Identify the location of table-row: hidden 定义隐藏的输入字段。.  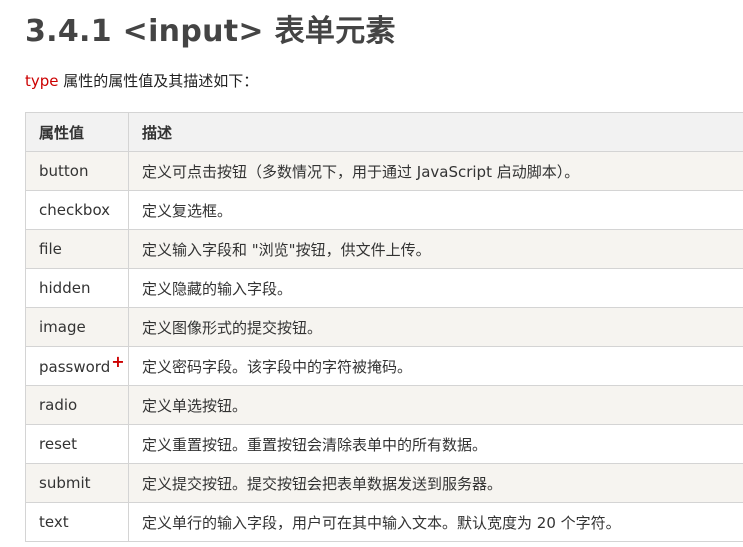
(384, 288).